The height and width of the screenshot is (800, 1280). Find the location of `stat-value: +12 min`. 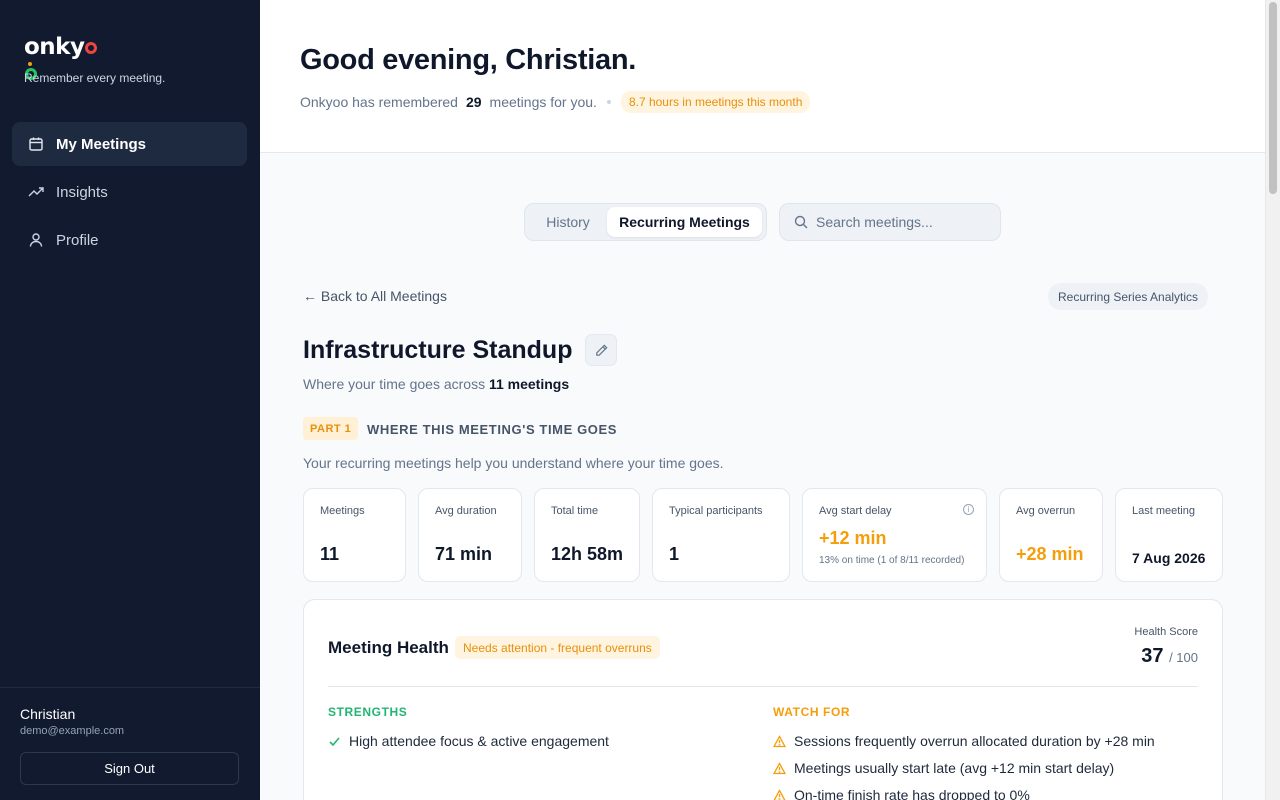

stat-value: +12 min is located at coordinates (853, 538).